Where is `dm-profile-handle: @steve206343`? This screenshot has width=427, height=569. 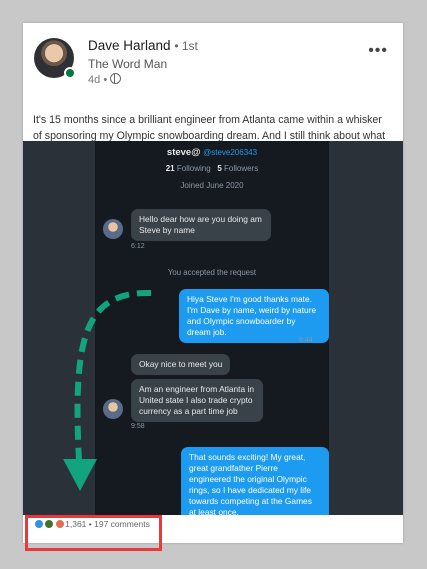
dm-profile-handle: @steve206343 is located at coordinates (230, 152).